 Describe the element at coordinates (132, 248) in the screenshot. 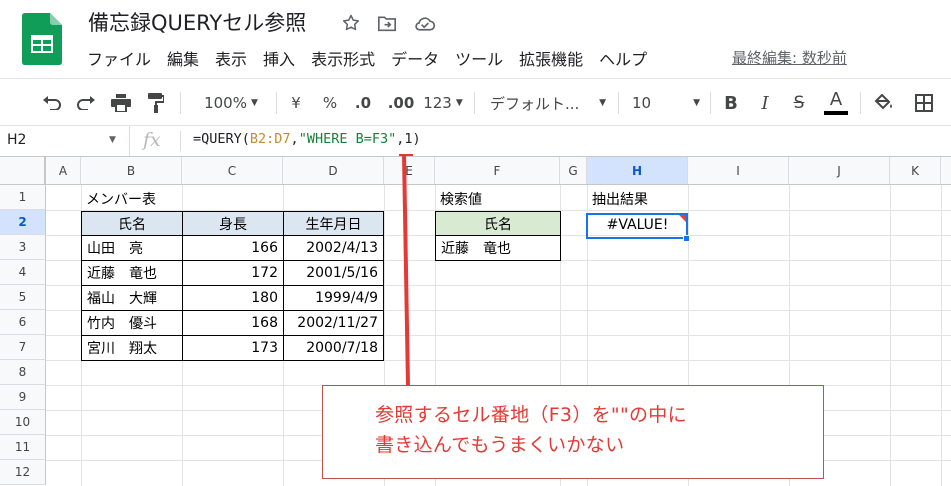

I see `member-name: 山田 亮` at that location.